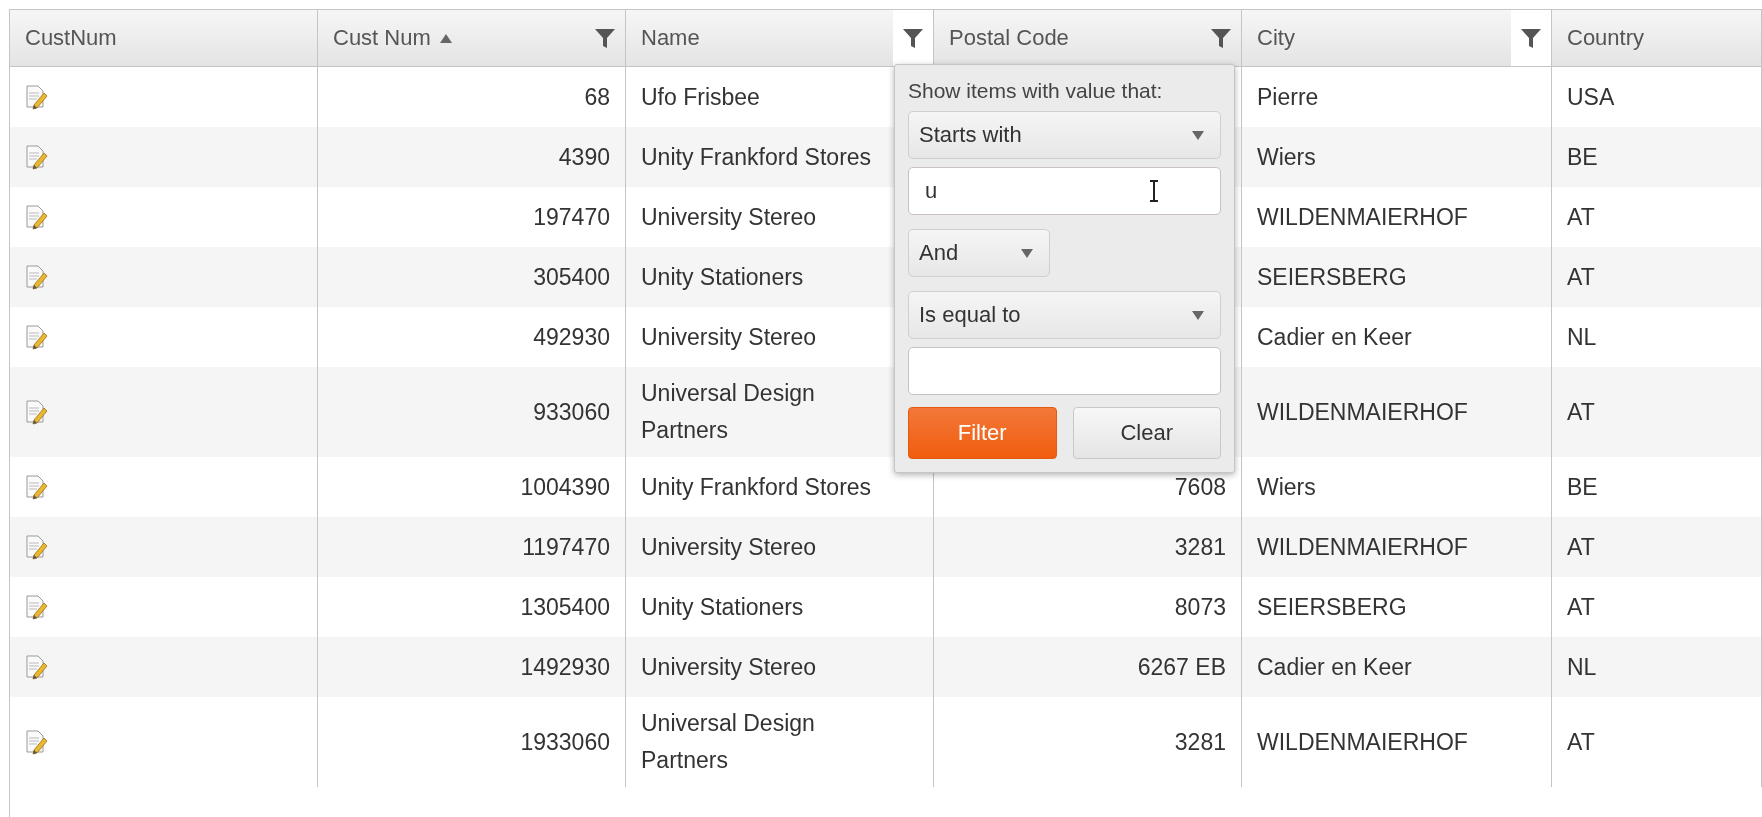  I want to click on table-cell-text: 8073, so click(1200, 607).